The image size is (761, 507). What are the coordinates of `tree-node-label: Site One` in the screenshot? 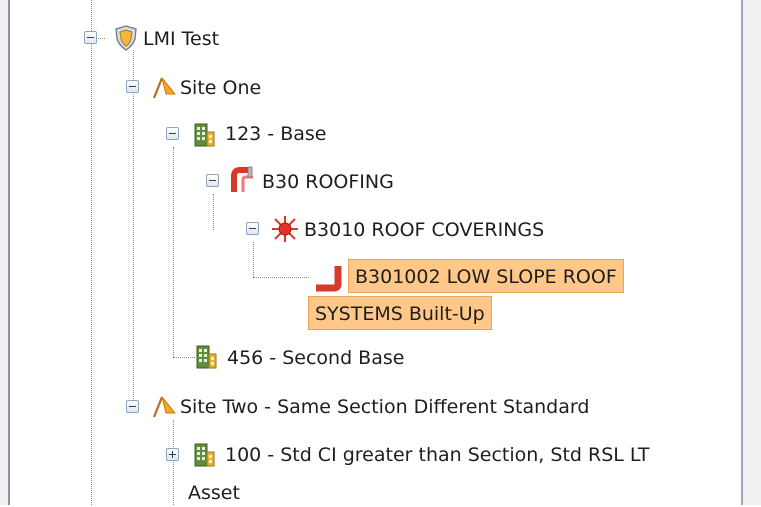 It's located at (221, 88).